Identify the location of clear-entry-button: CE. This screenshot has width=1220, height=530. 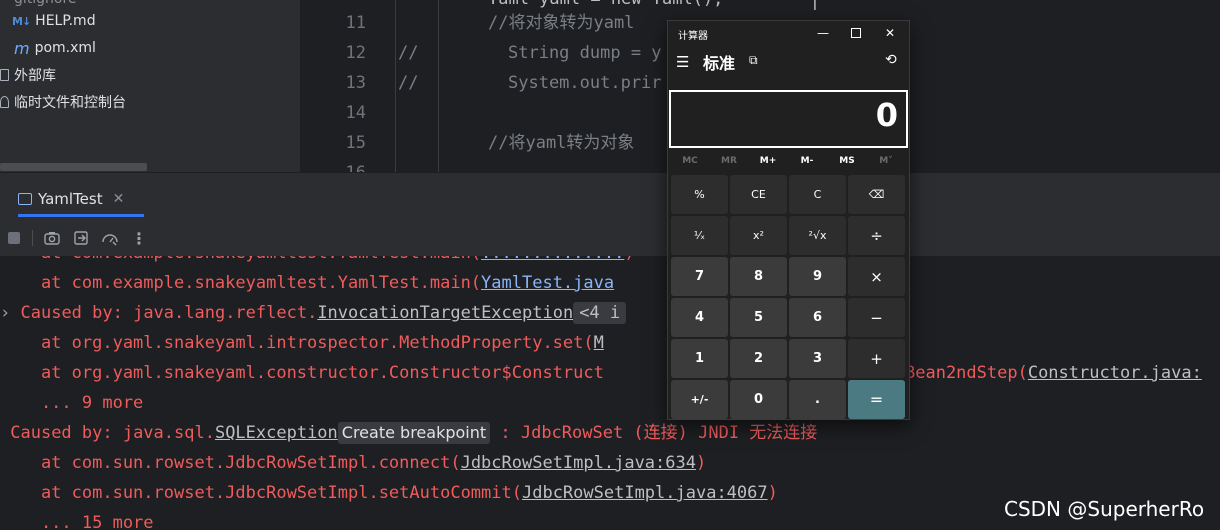
(758, 194).